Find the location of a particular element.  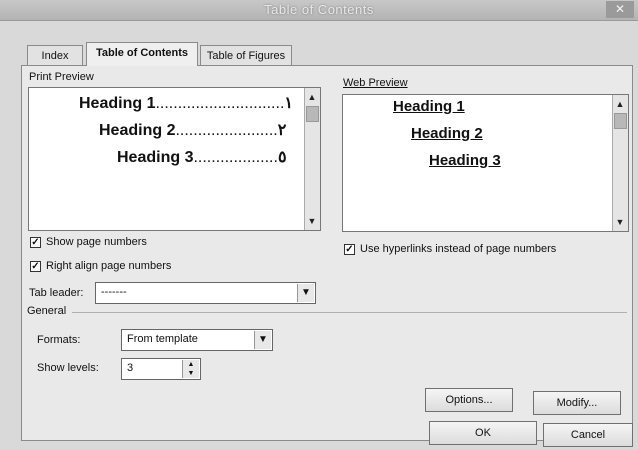

right-align-label: Right align page numbers is located at coordinates (109, 266).